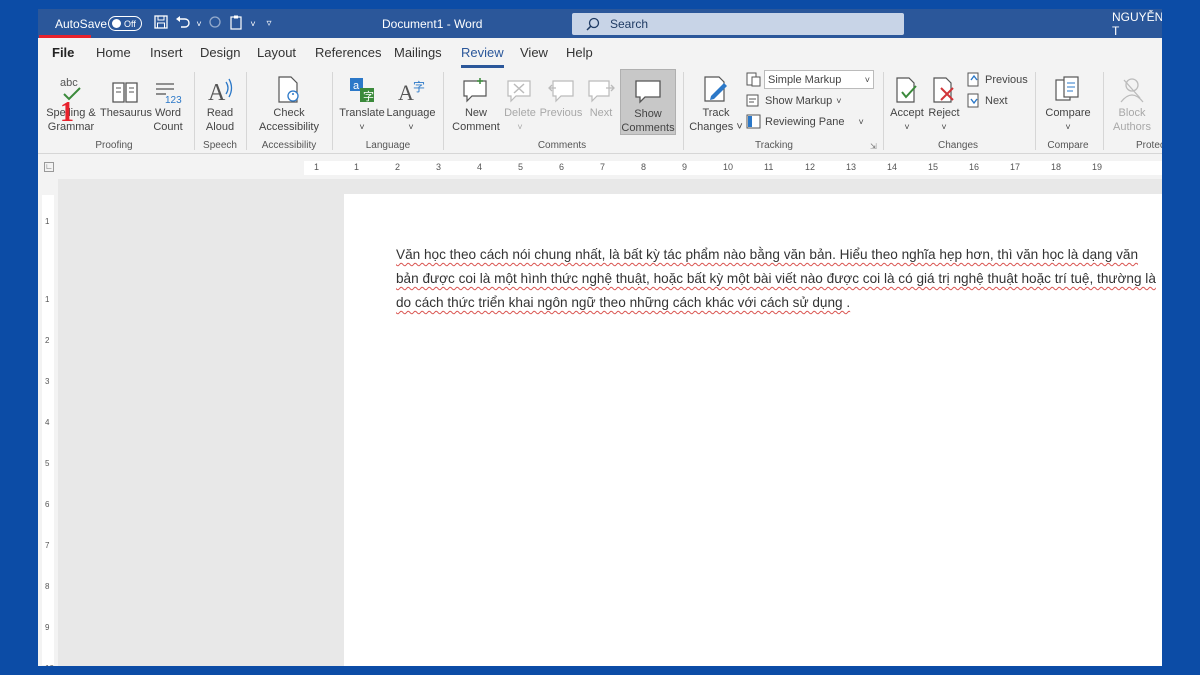 Image resolution: width=1200 pixels, height=675 pixels. Describe the element at coordinates (738, 24) in the screenshot. I see `search-box: Search` at that location.